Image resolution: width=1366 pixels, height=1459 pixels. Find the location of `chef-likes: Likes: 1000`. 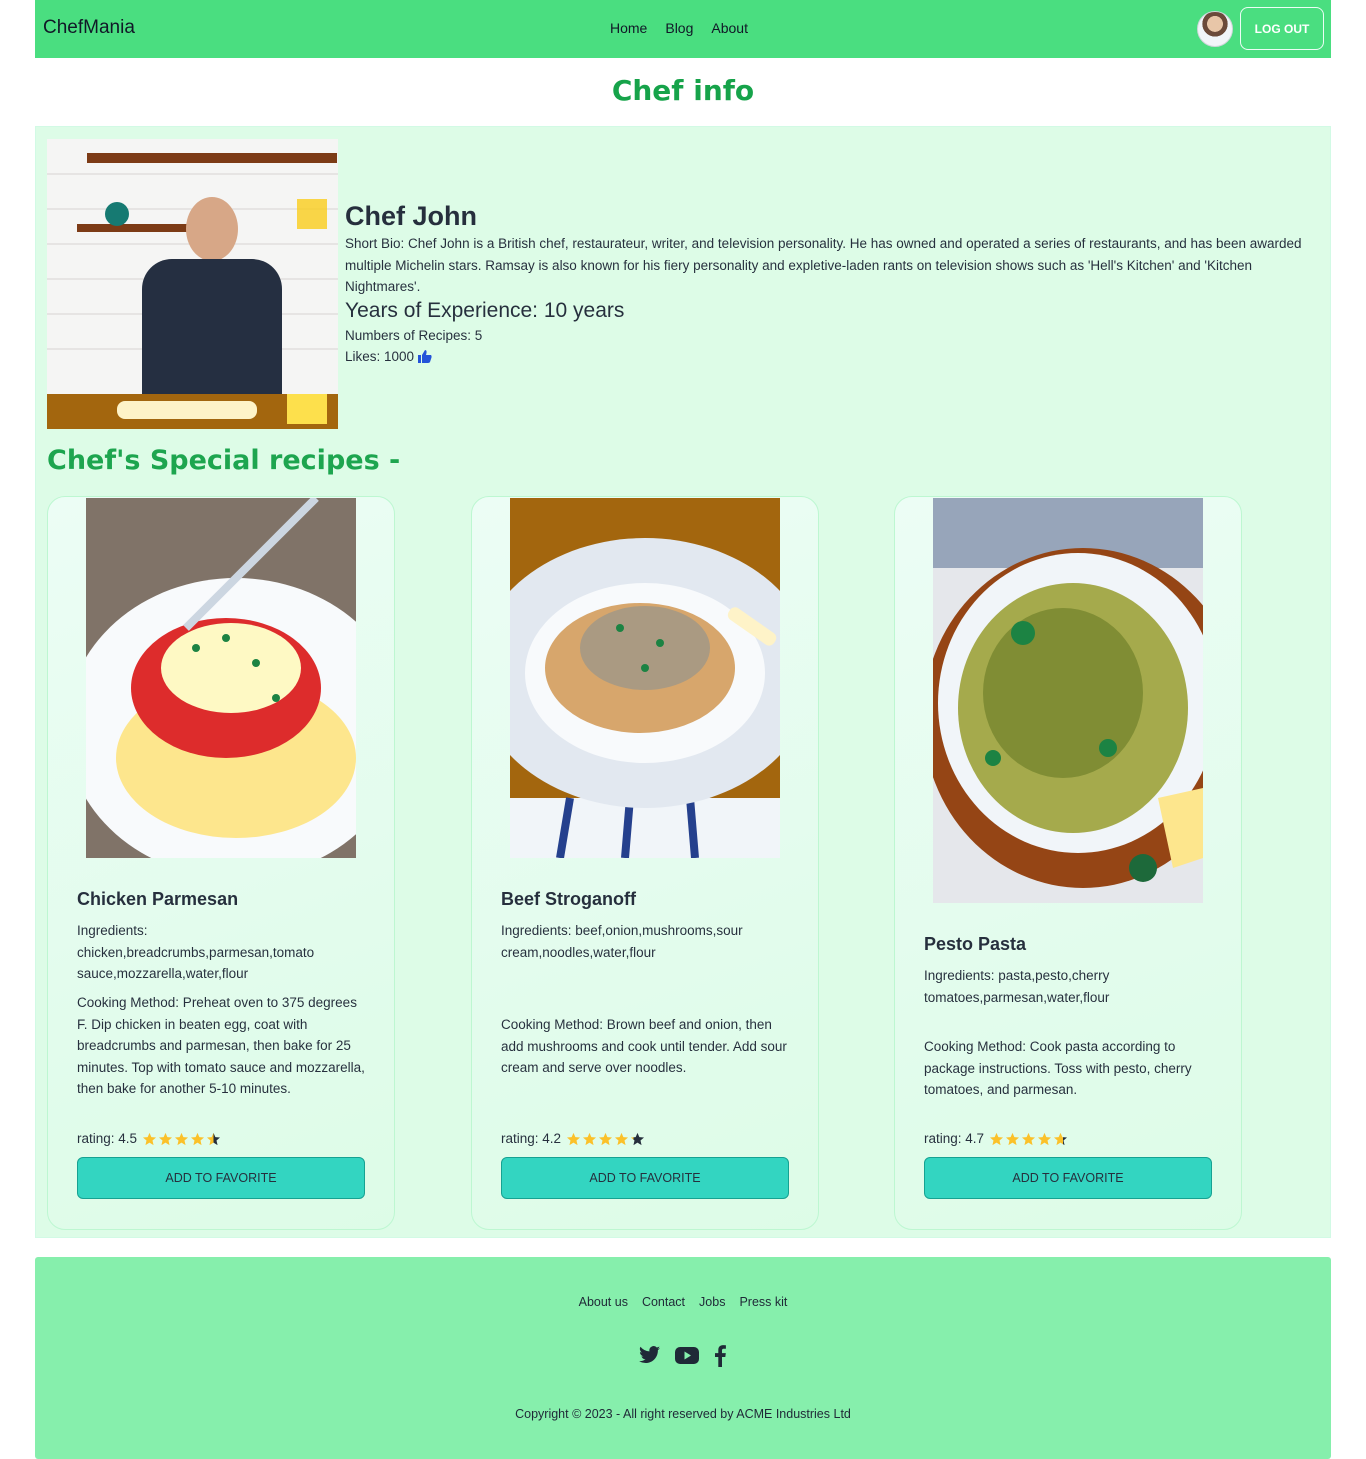

chef-likes: Likes: 1000 is located at coordinates (388, 356).